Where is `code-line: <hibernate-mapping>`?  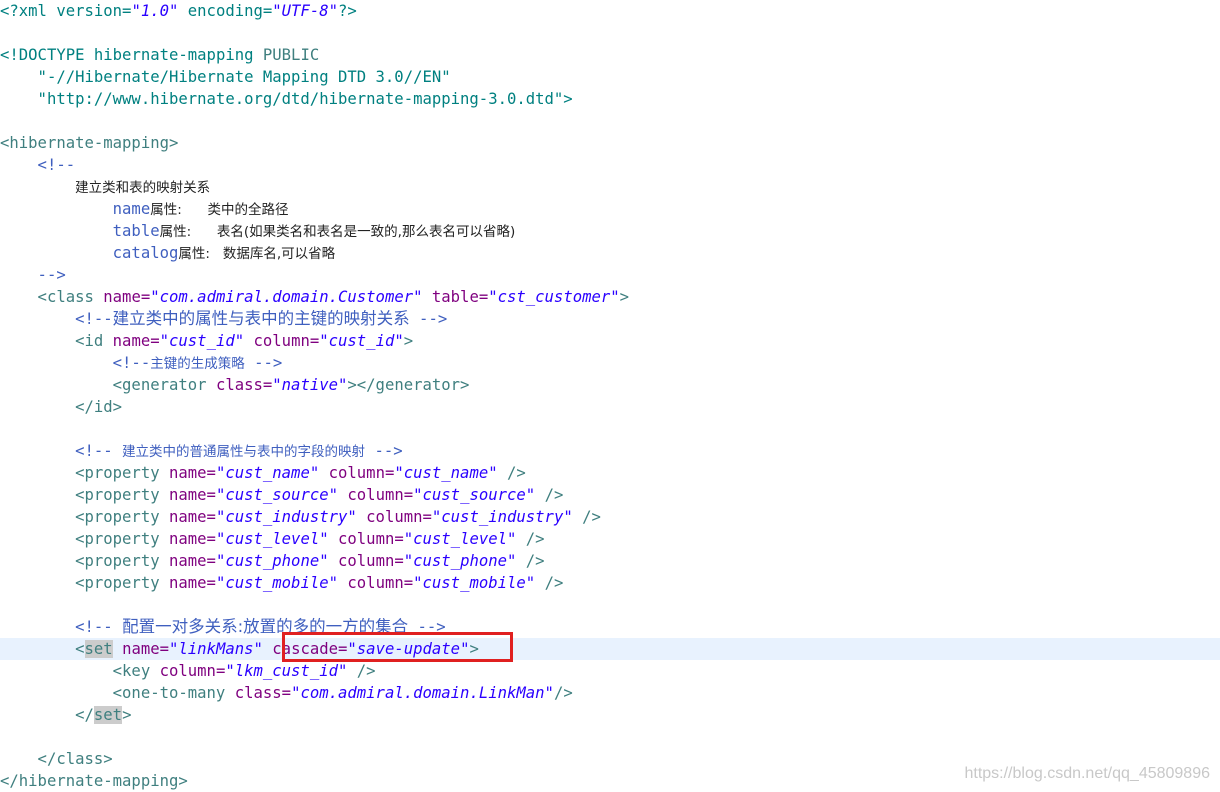
code-line: <hibernate-mapping> is located at coordinates (610, 143).